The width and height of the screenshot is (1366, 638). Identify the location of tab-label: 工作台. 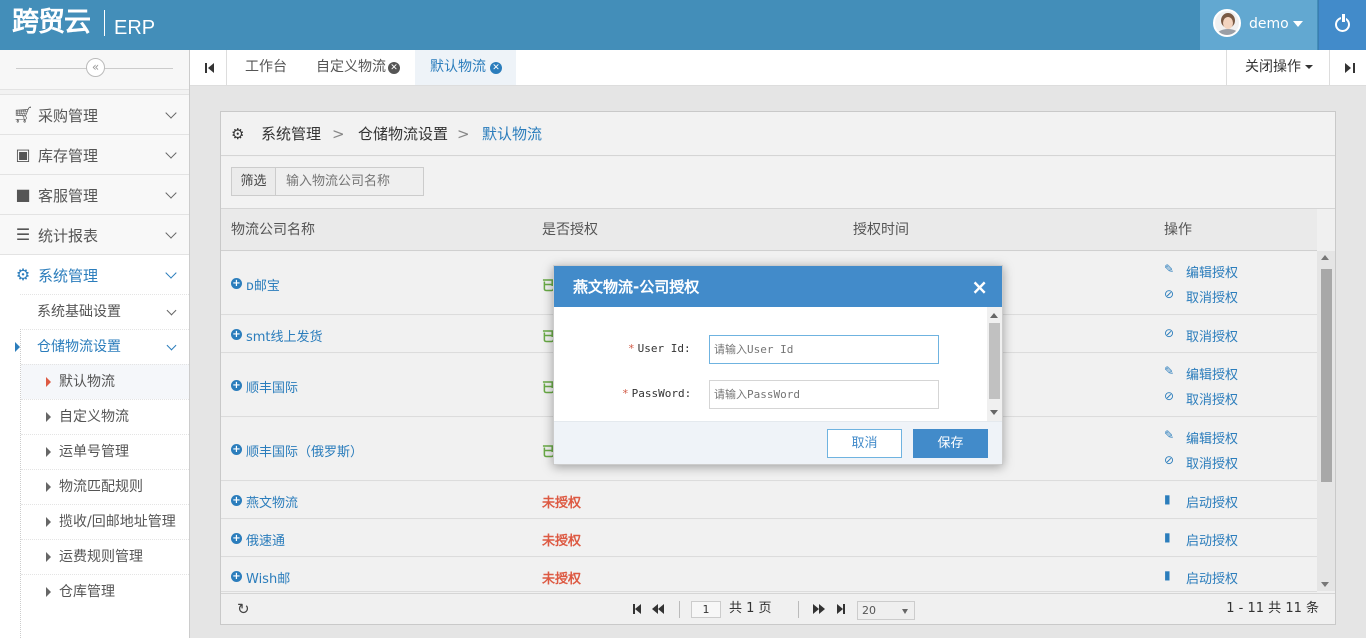
(266, 67).